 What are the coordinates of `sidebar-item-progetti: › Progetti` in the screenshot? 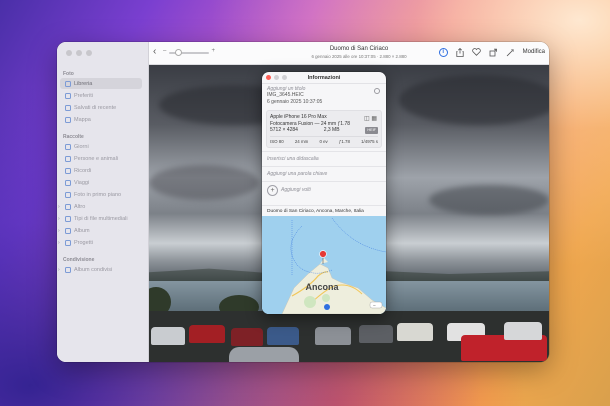 It's located at (100, 242).